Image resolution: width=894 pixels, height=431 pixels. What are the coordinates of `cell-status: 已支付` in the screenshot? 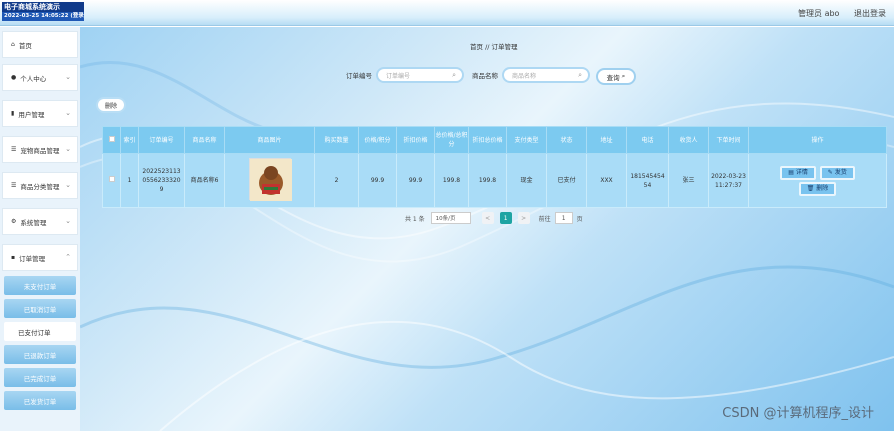 It's located at (566, 180).